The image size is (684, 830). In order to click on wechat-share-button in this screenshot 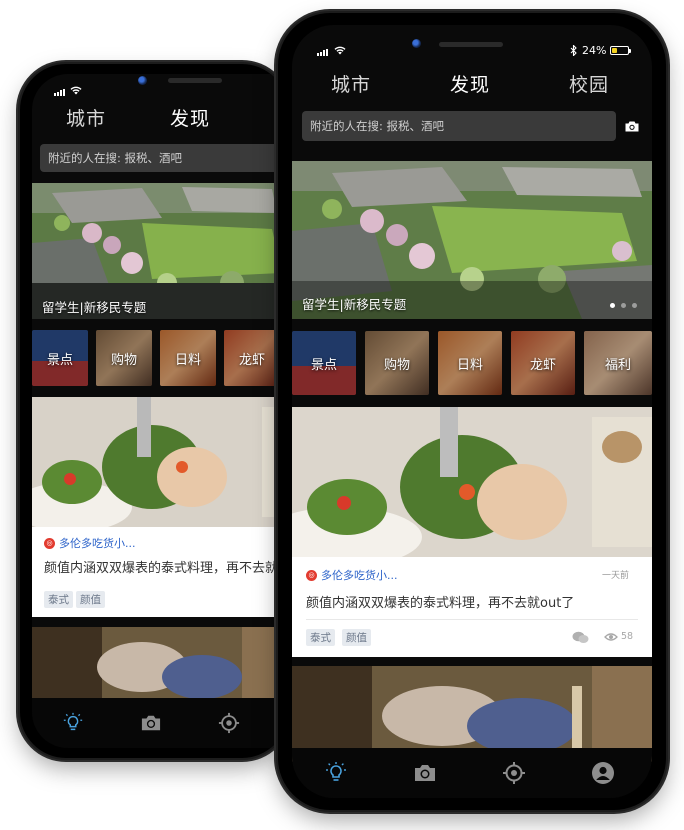, I will do `click(580, 637)`.